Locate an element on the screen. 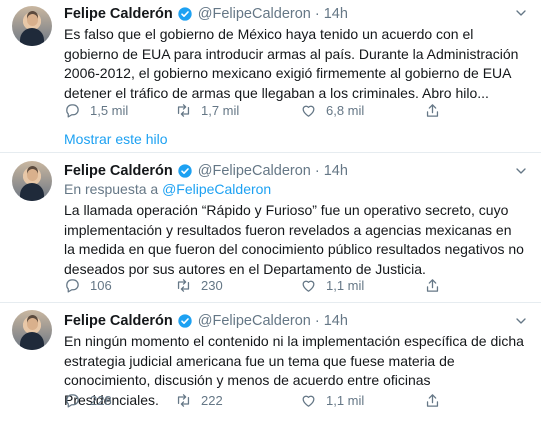 This screenshot has height=421, width=541. retweet-count: 230 is located at coordinates (212, 285).